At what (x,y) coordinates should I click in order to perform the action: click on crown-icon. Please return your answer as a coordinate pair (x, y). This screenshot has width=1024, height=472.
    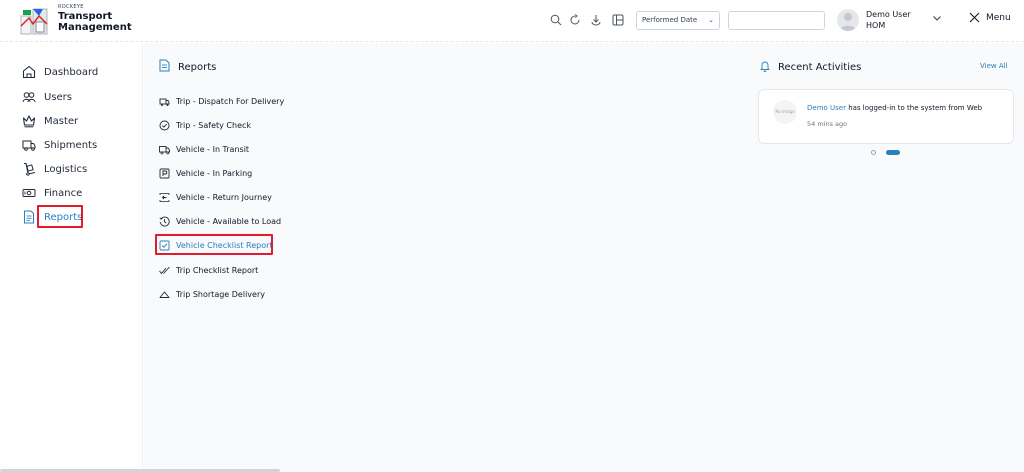
    Looking at the image, I should click on (29, 121).